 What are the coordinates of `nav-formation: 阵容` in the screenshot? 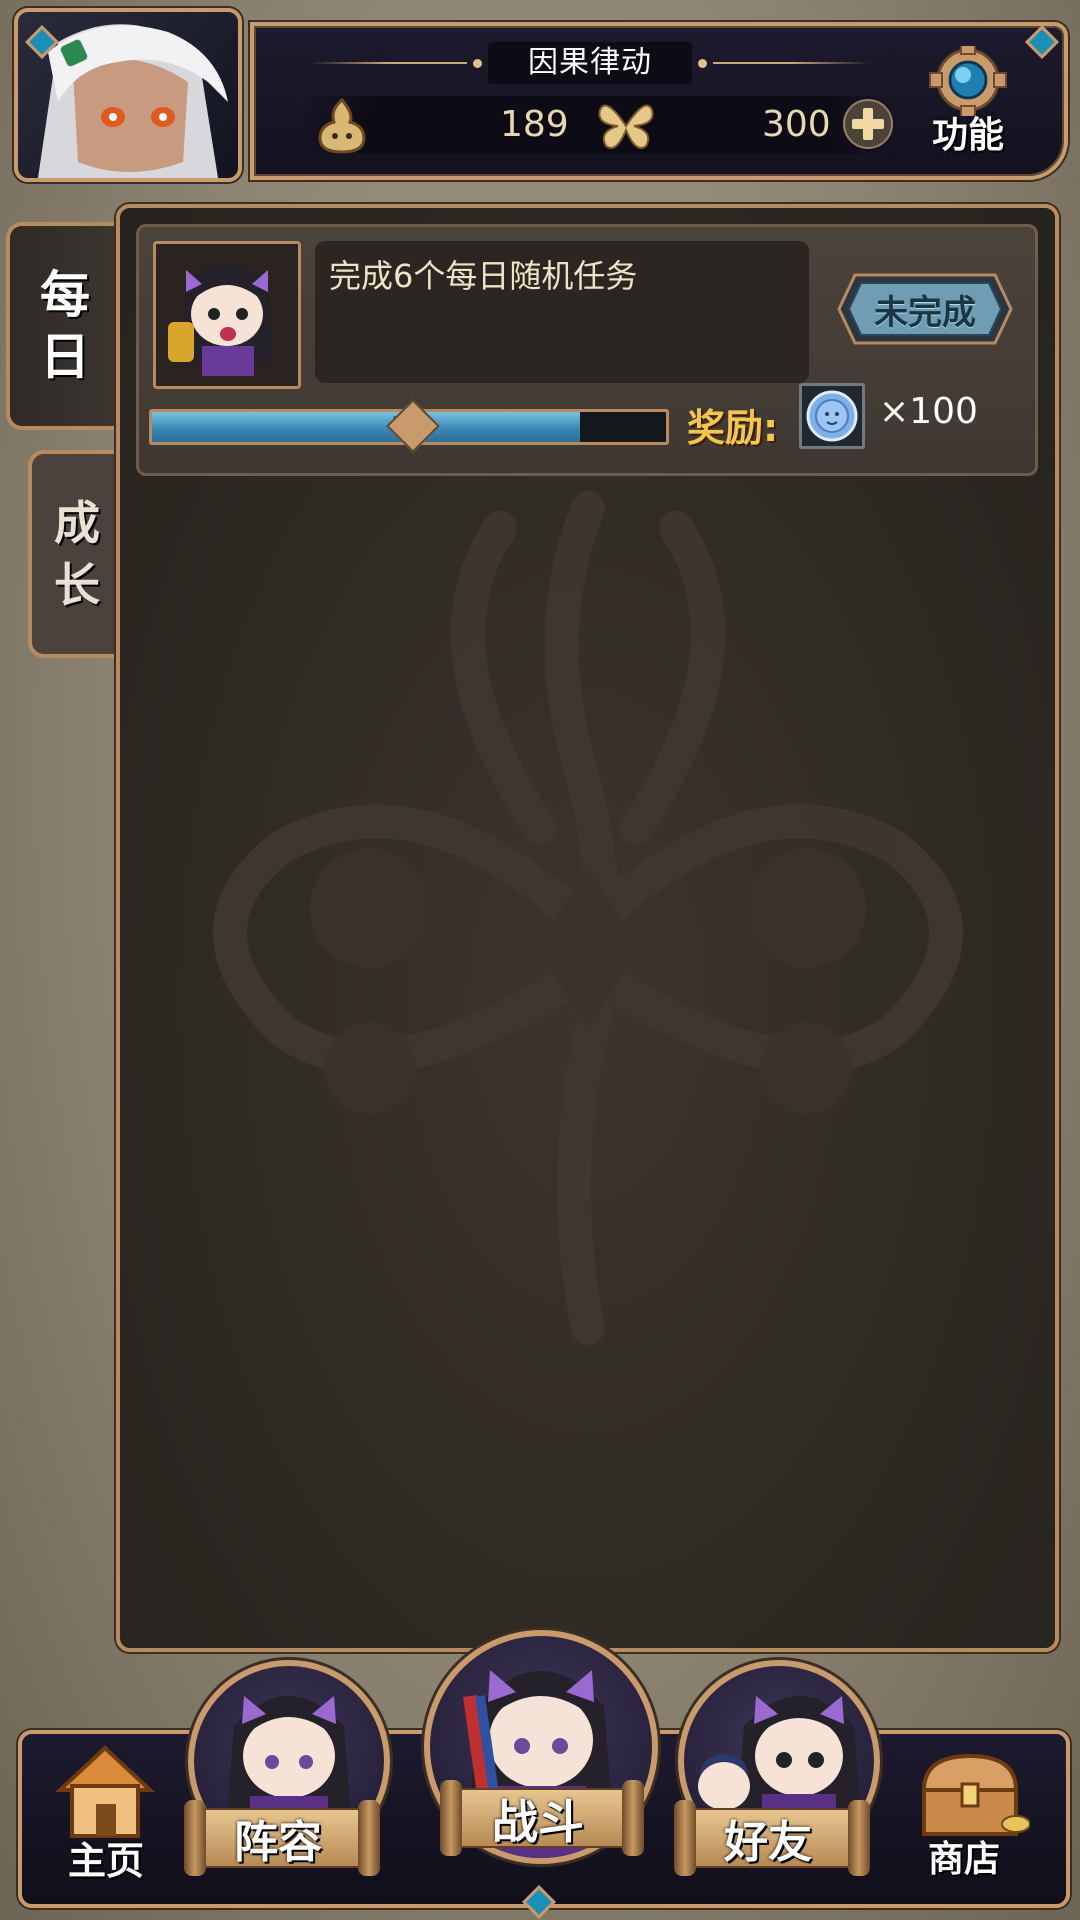 It's located at (290, 1780).